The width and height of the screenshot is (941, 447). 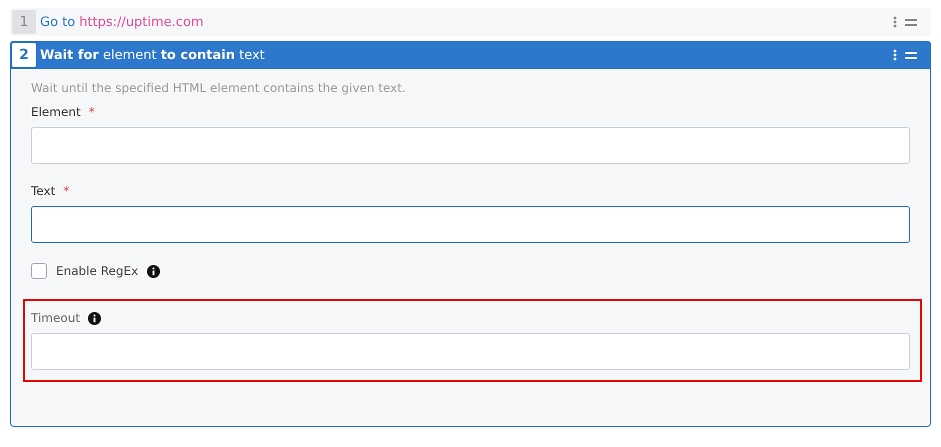 What do you see at coordinates (219, 88) in the screenshot?
I see `step-description: Wait until the specified HTML element contains the given text.` at bounding box center [219, 88].